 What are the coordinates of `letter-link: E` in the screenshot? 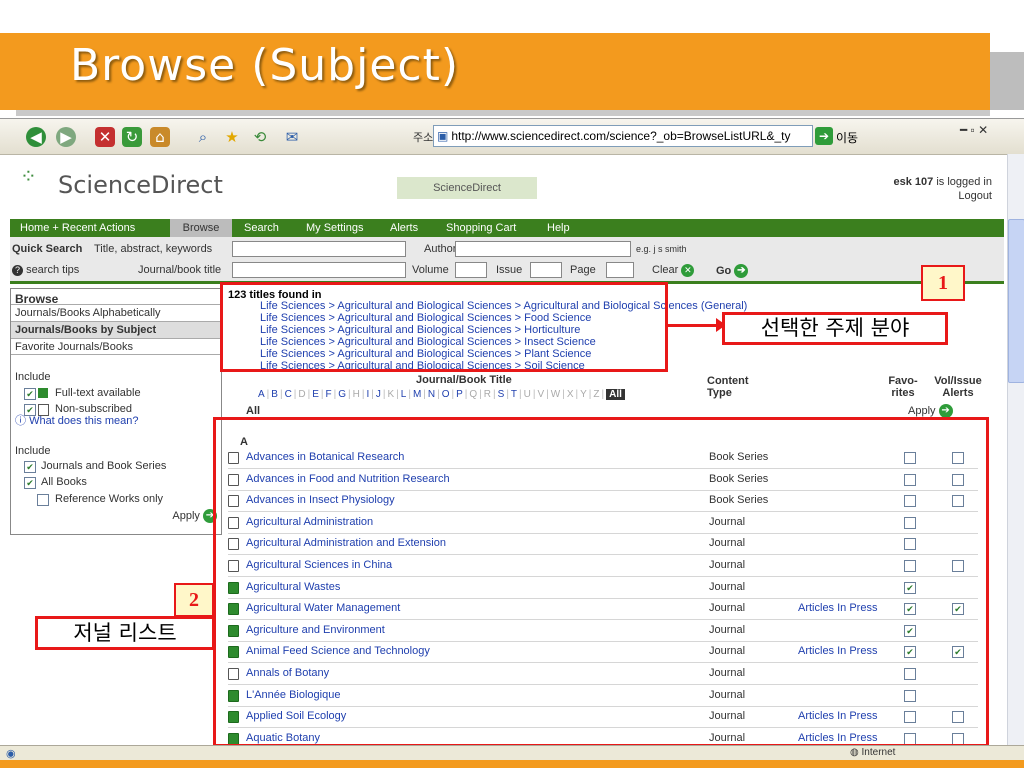 It's located at (315, 394).